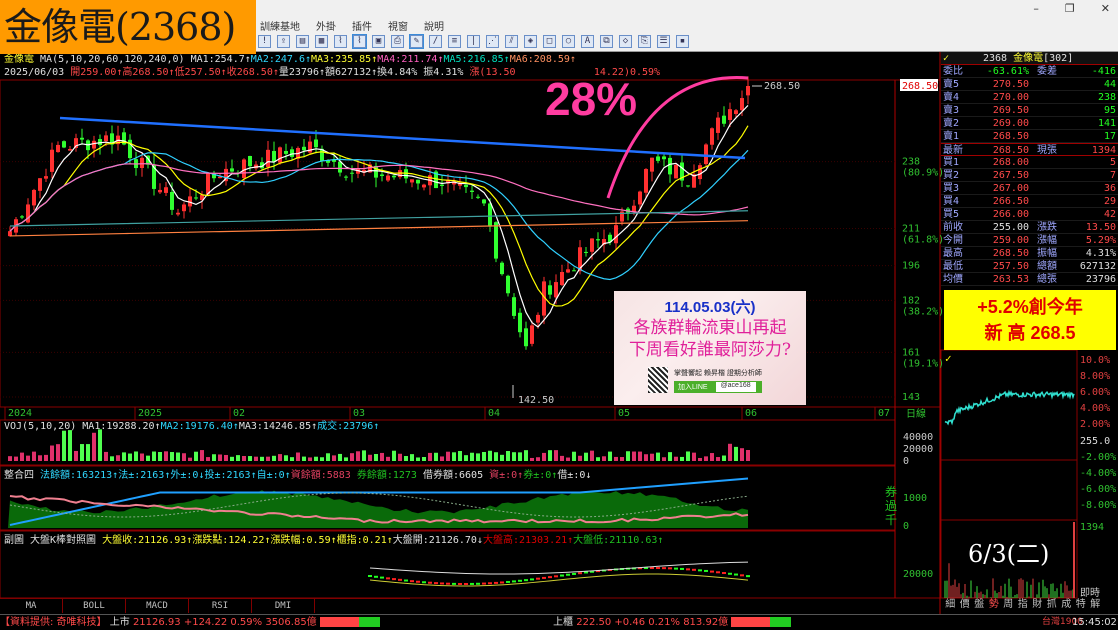 Image resolution: width=1118 pixels, height=630 pixels. What do you see at coordinates (916, 413) in the screenshot?
I see `period-label: 日線` at bounding box center [916, 413].